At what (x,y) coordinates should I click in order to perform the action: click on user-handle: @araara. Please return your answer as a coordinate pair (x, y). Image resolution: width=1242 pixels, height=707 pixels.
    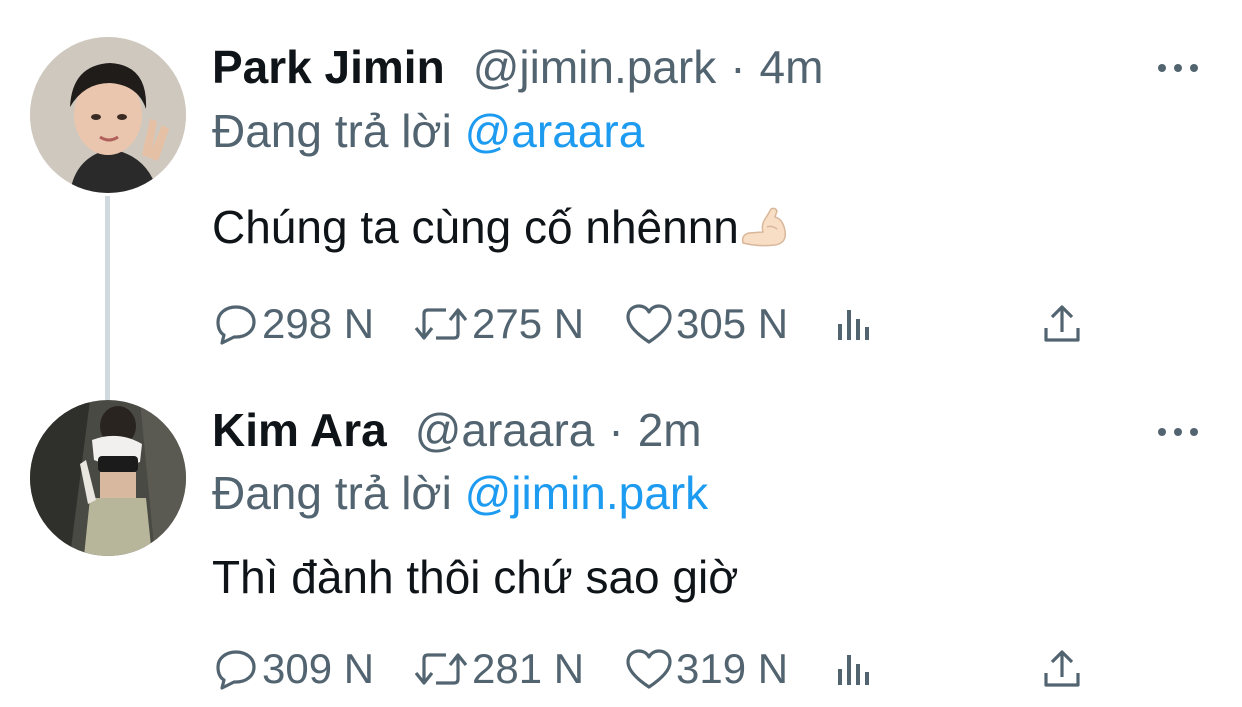
    Looking at the image, I should click on (505, 430).